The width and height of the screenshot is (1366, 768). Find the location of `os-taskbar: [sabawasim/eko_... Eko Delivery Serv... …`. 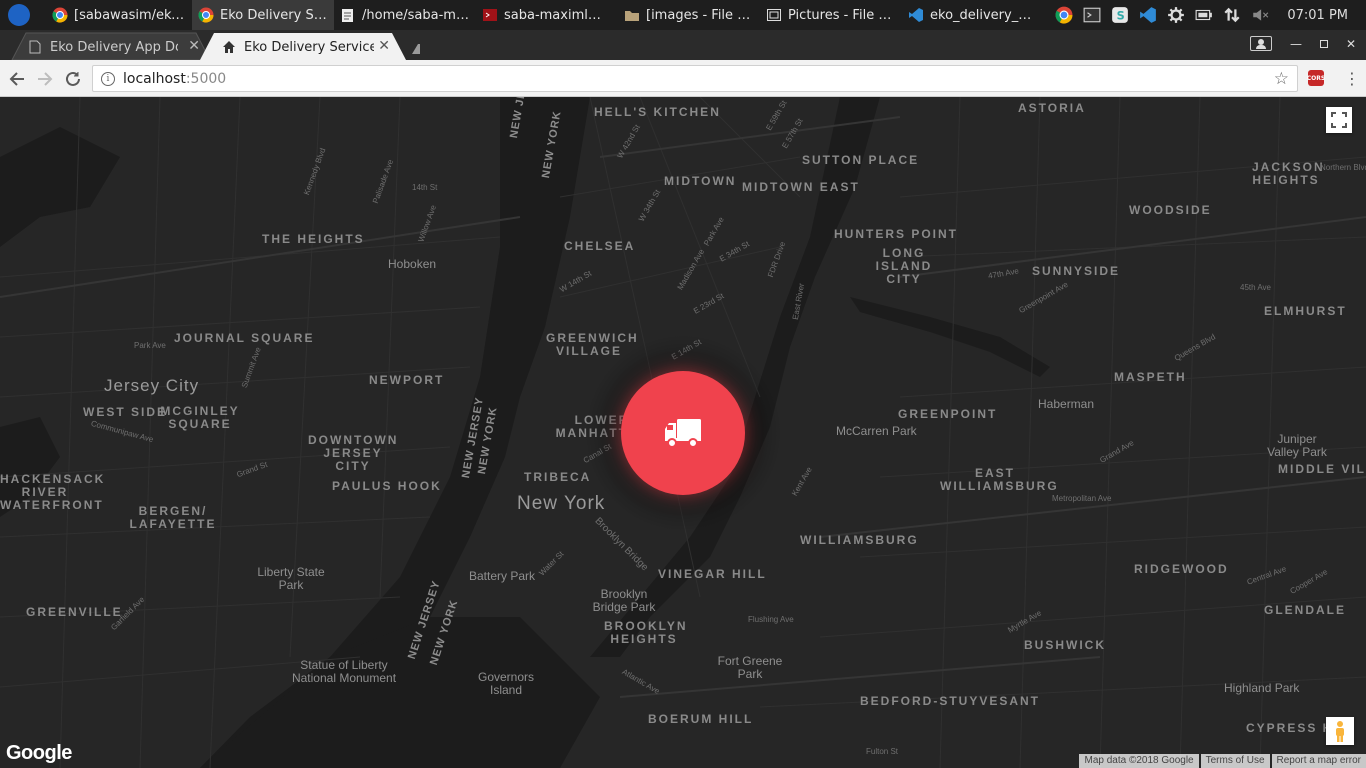

os-taskbar: [sabawasim/eko_... Eko Delivery Serv... … is located at coordinates (683, 15).